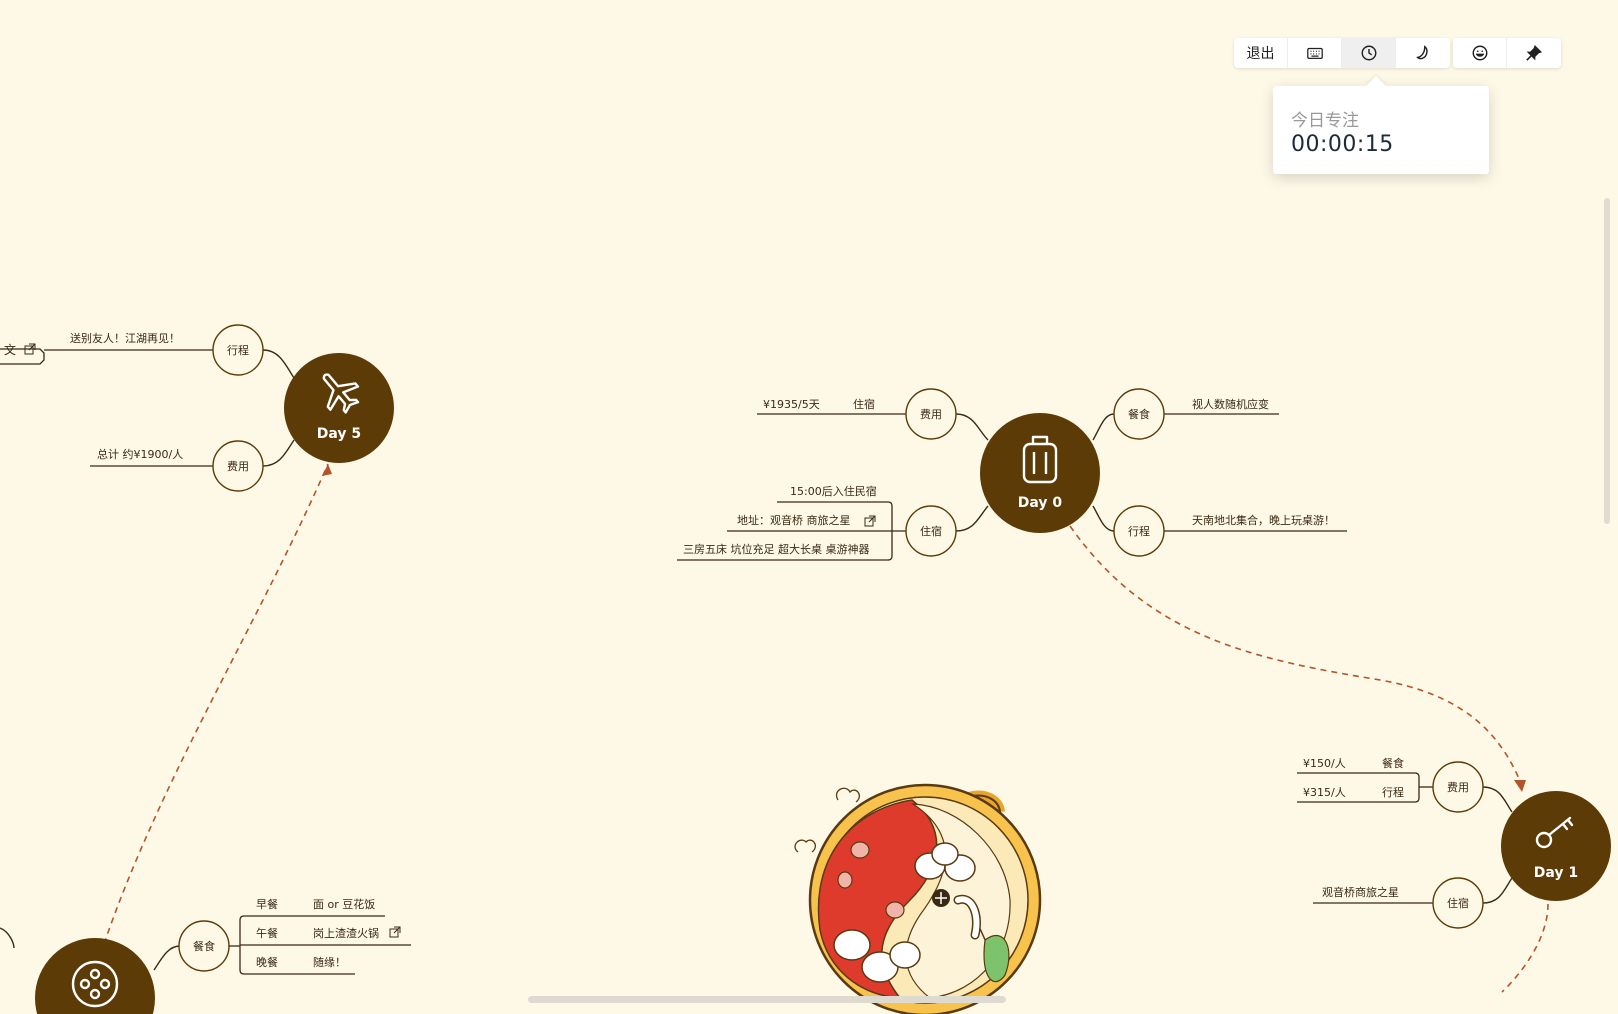 The width and height of the screenshot is (1618, 1014). Describe the element at coordinates (1324, 792) in the screenshot. I see `day1-fee-value-2: ¥315/人` at that location.